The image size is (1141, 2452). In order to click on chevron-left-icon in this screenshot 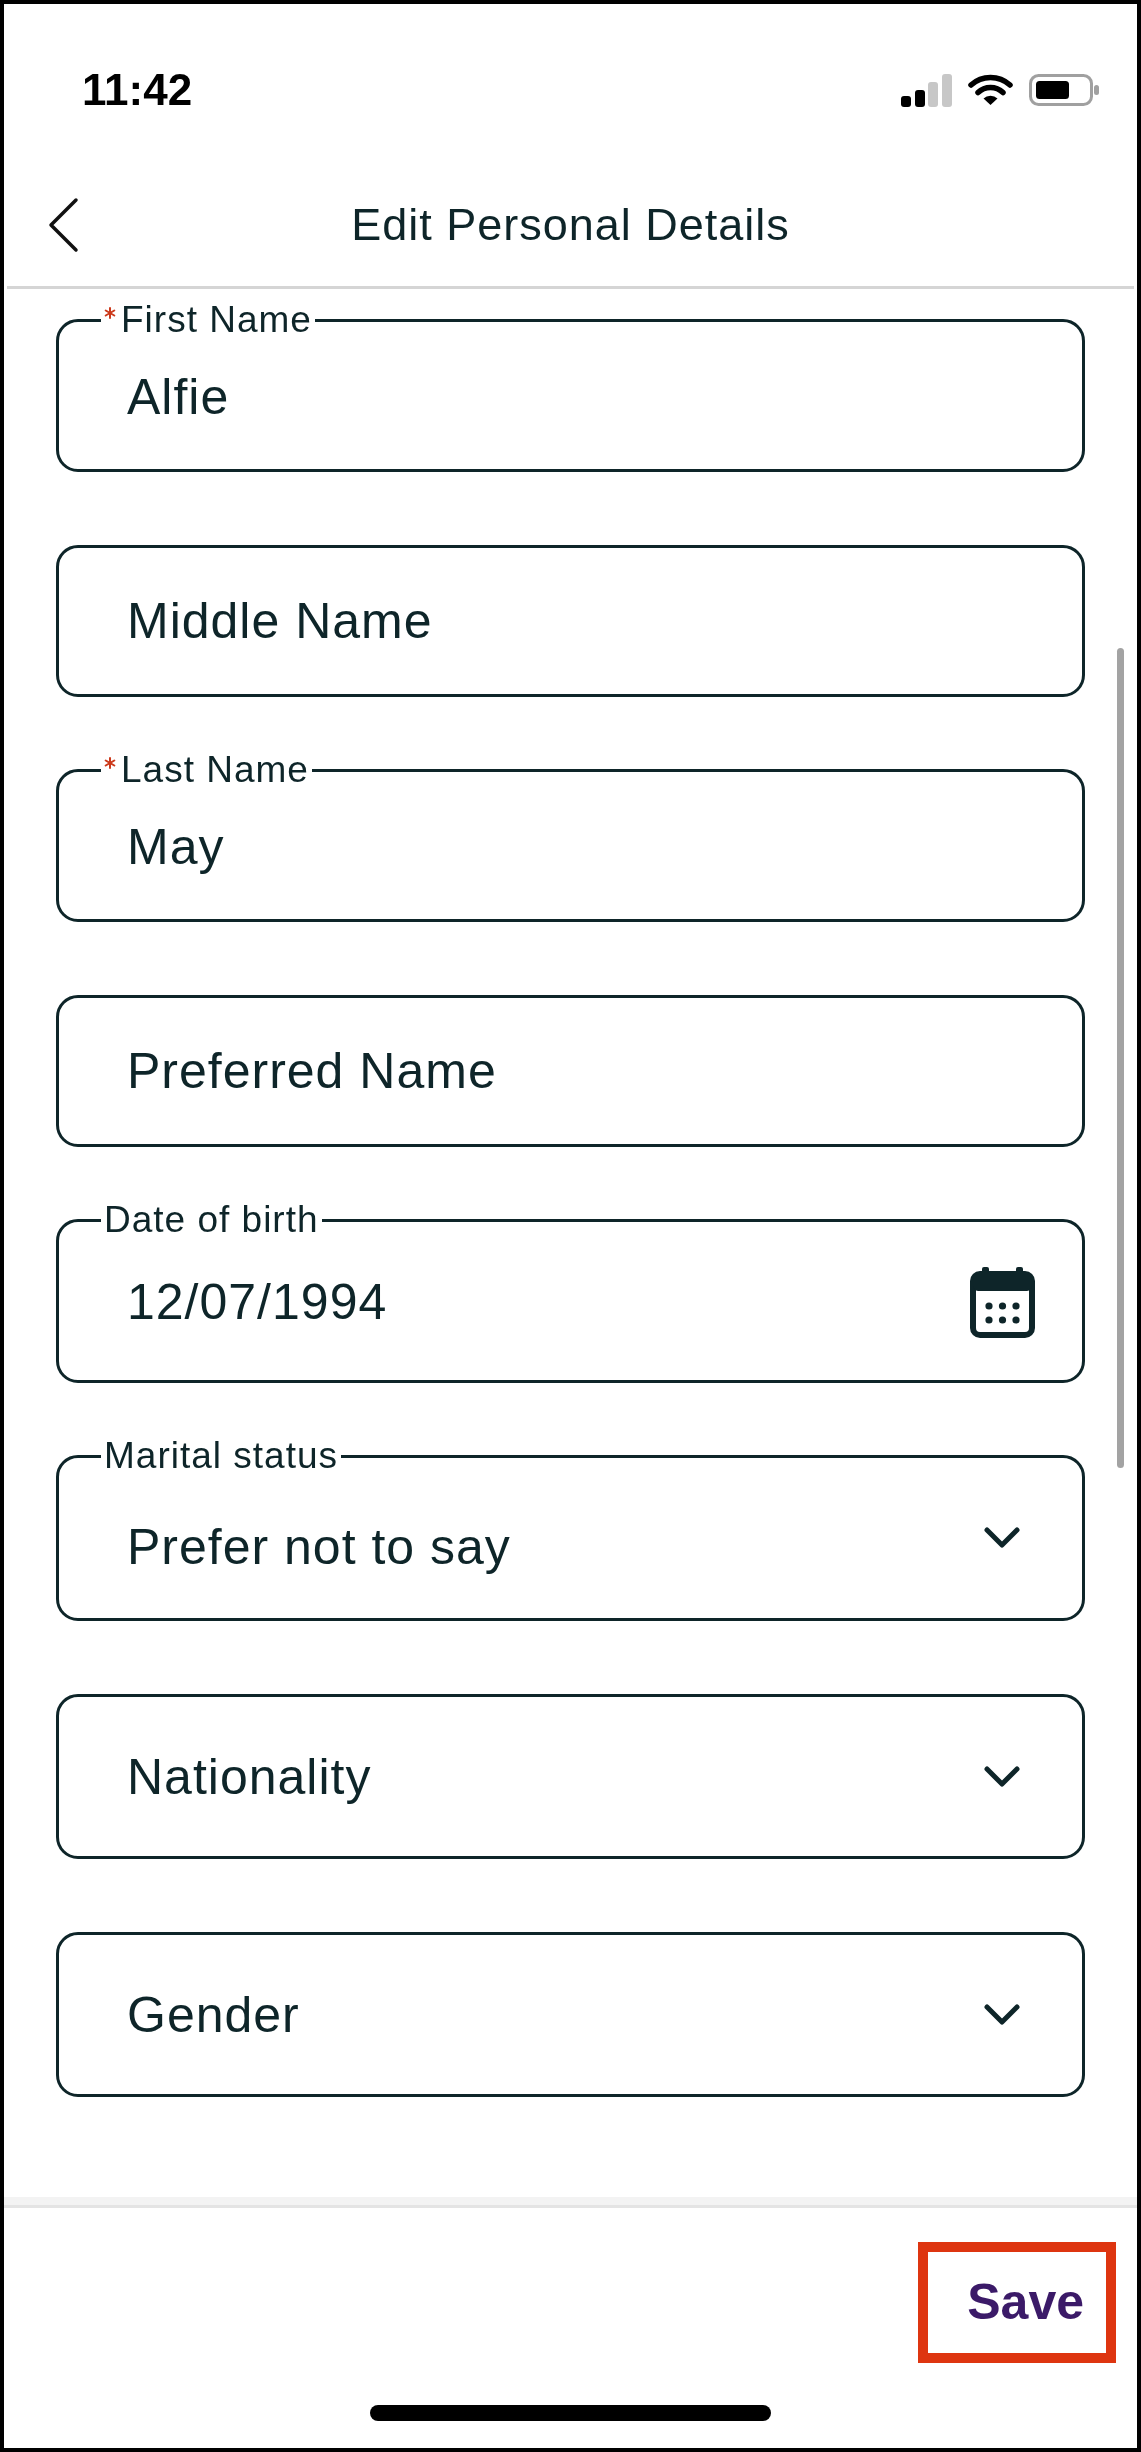, I will do `click(63, 225)`.